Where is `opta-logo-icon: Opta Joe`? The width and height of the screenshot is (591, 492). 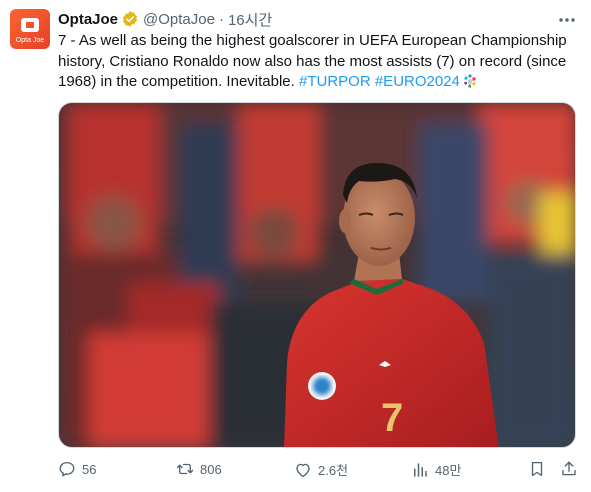 opta-logo-icon: Opta Joe is located at coordinates (30, 29).